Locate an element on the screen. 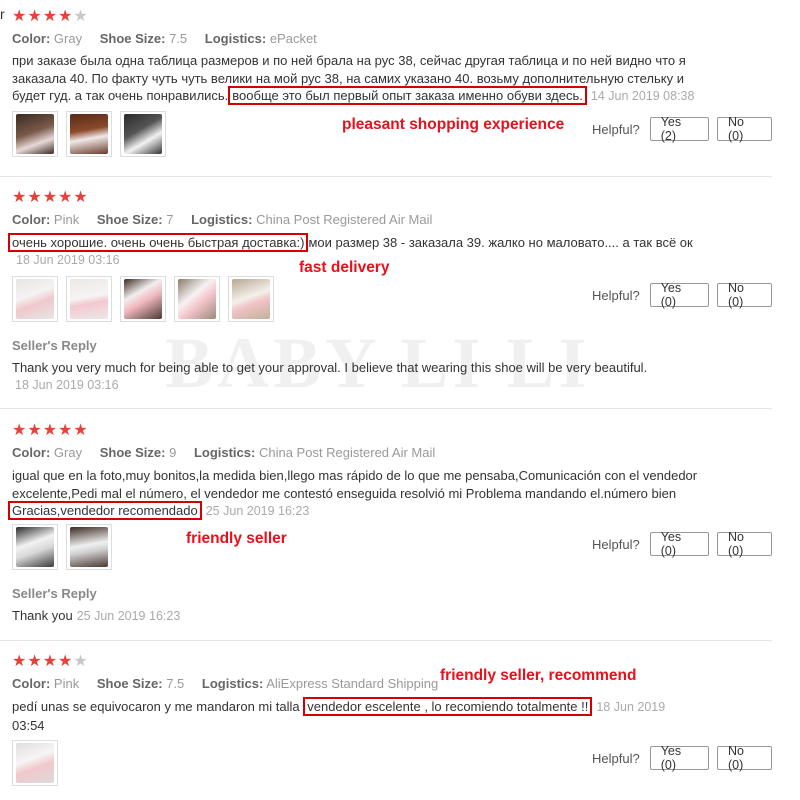 The image size is (800, 800). review-date-continued: 03:54 is located at coordinates (28, 725).